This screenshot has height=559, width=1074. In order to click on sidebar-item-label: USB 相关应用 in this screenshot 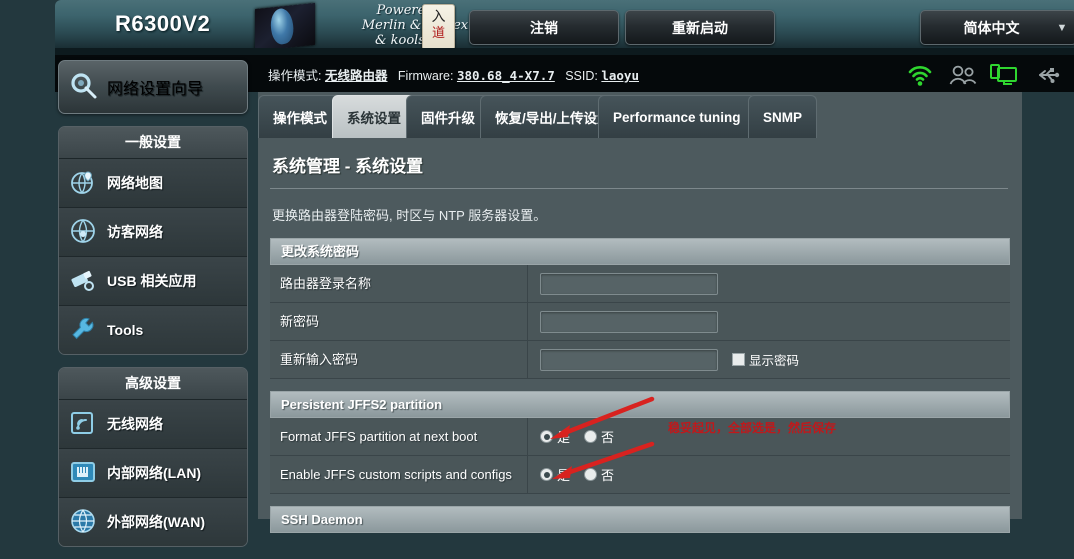, I will do `click(152, 281)`.